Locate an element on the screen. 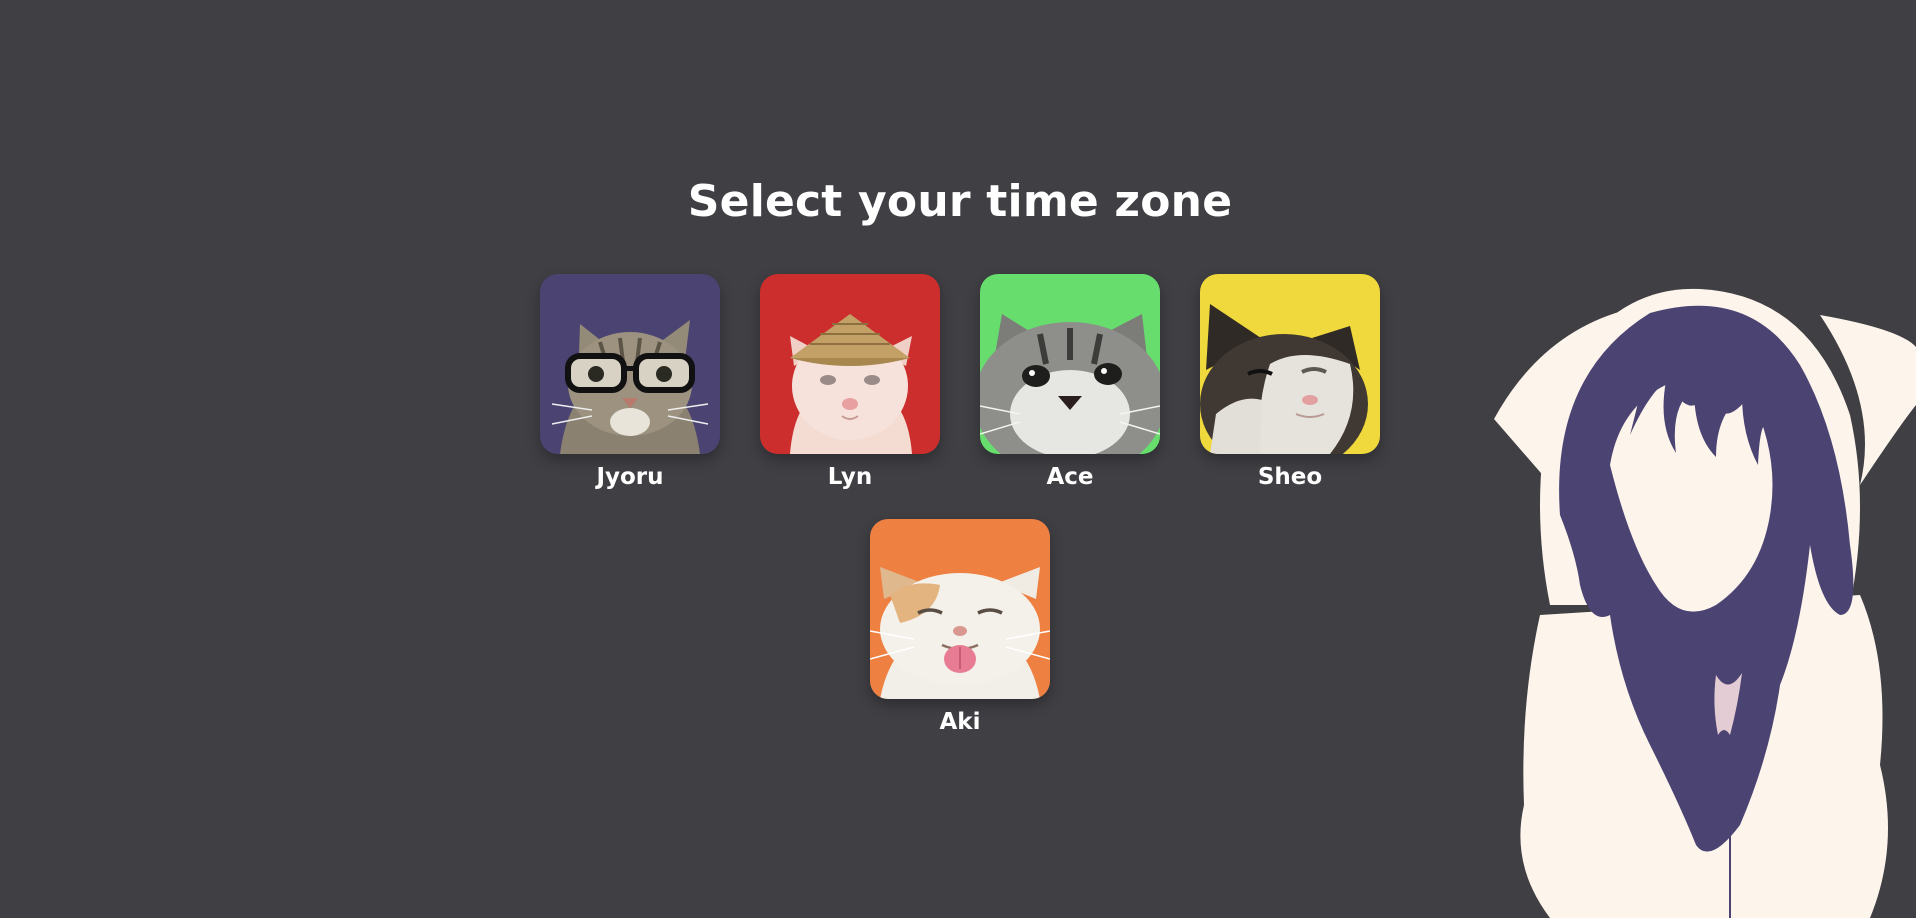 Image resolution: width=1916 pixels, height=918 pixels. black-white-cat-icon is located at coordinates (1290, 364).